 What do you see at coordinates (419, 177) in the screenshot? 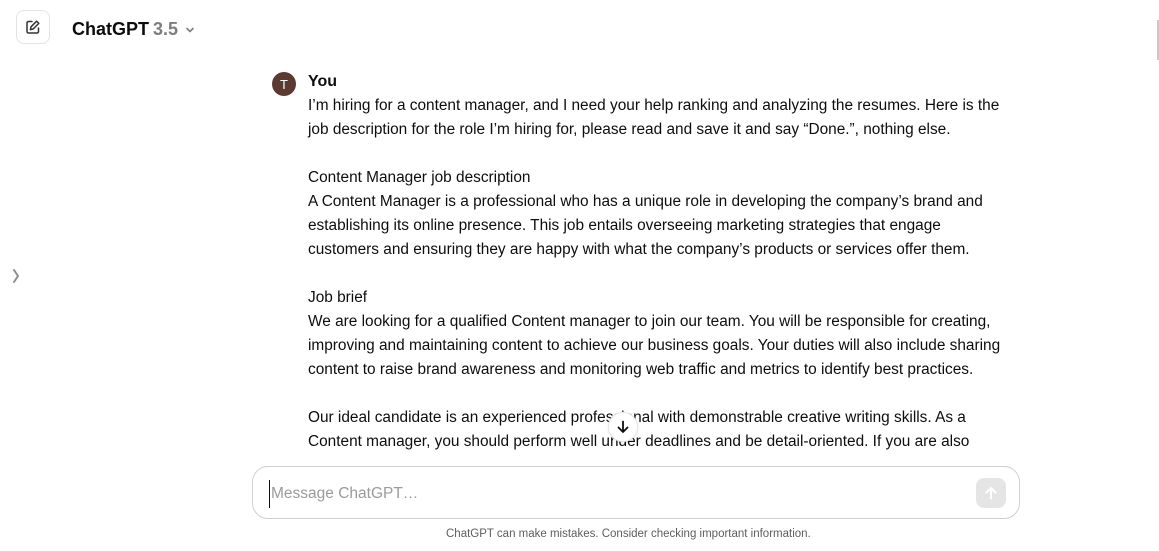
I see `message-paragraph: Content Manager job description` at bounding box center [419, 177].